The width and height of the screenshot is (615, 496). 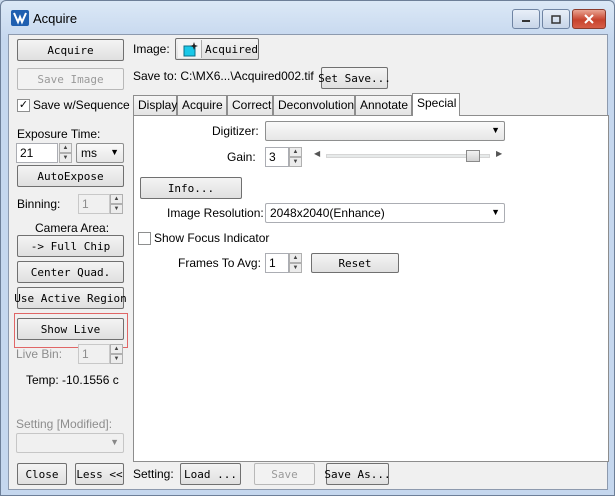 What do you see at coordinates (70, 298) in the screenshot?
I see `use-active-region-button: Use Active Region` at bounding box center [70, 298].